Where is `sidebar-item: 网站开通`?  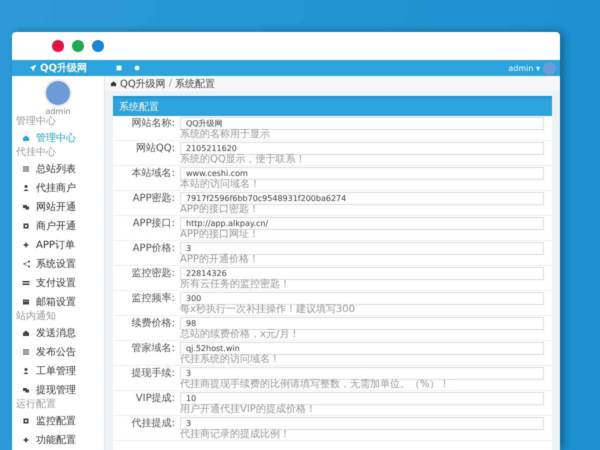
sidebar-item: 网站开通 is located at coordinates (58, 206).